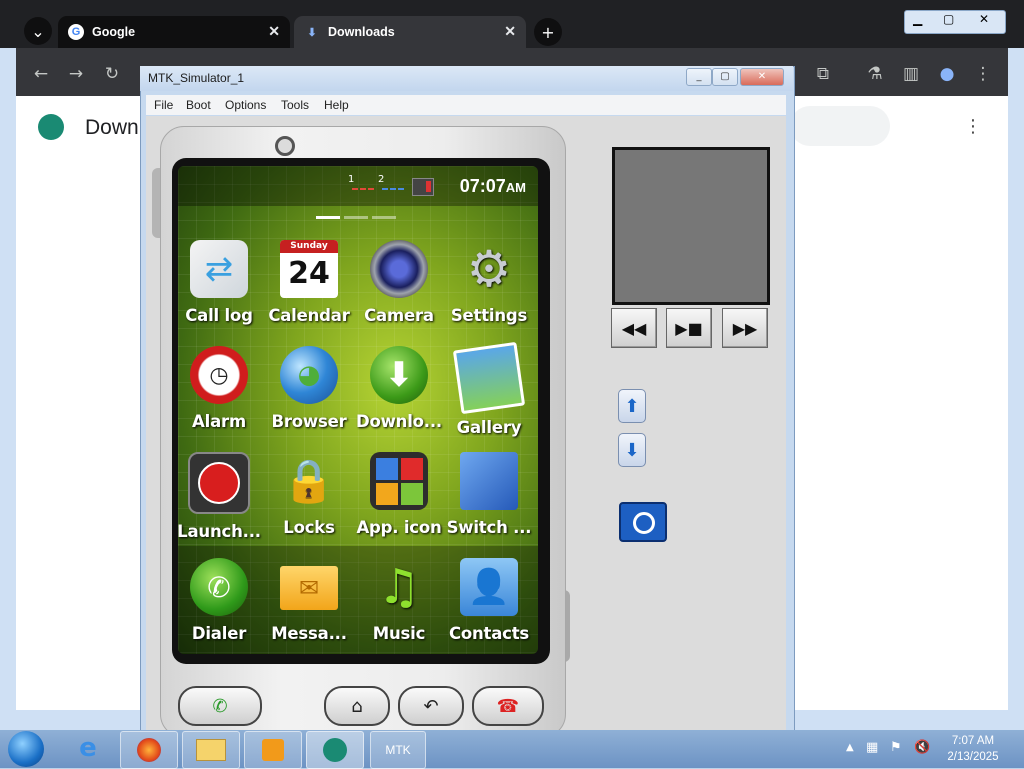  I want to click on call-log-icon: ⇄, so click(219, 269).